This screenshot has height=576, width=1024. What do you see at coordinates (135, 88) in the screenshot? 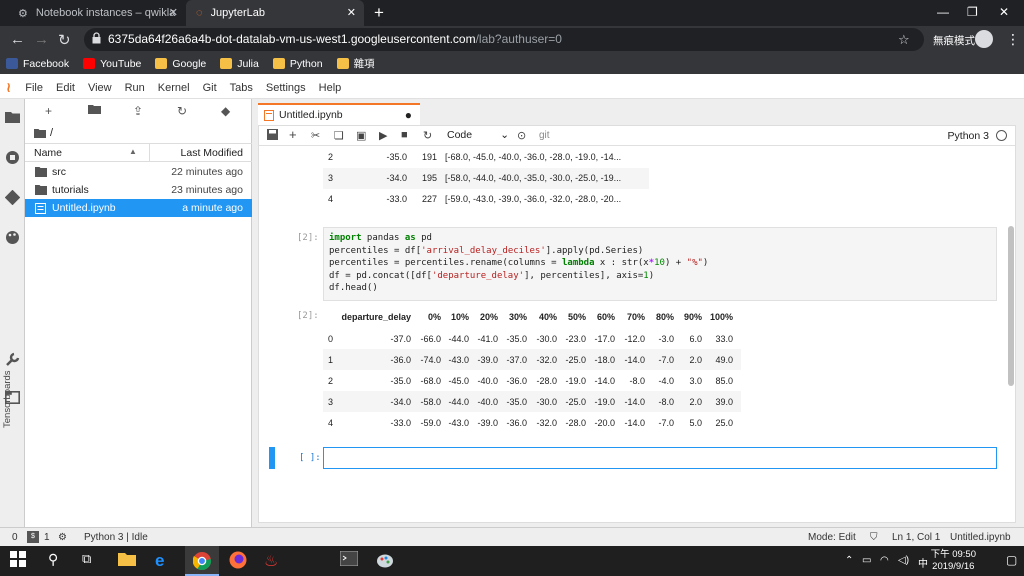
I see `menu-run: Run` at bounding box center [135, 88].